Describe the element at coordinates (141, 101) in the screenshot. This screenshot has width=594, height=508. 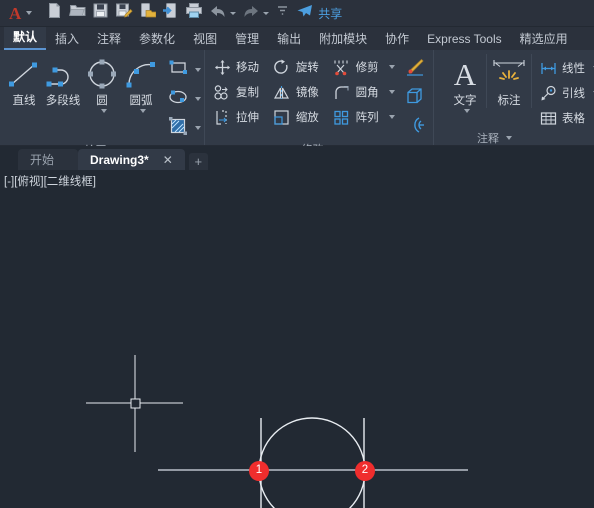
I see `draw-arc-label: 圆弧` at that location.